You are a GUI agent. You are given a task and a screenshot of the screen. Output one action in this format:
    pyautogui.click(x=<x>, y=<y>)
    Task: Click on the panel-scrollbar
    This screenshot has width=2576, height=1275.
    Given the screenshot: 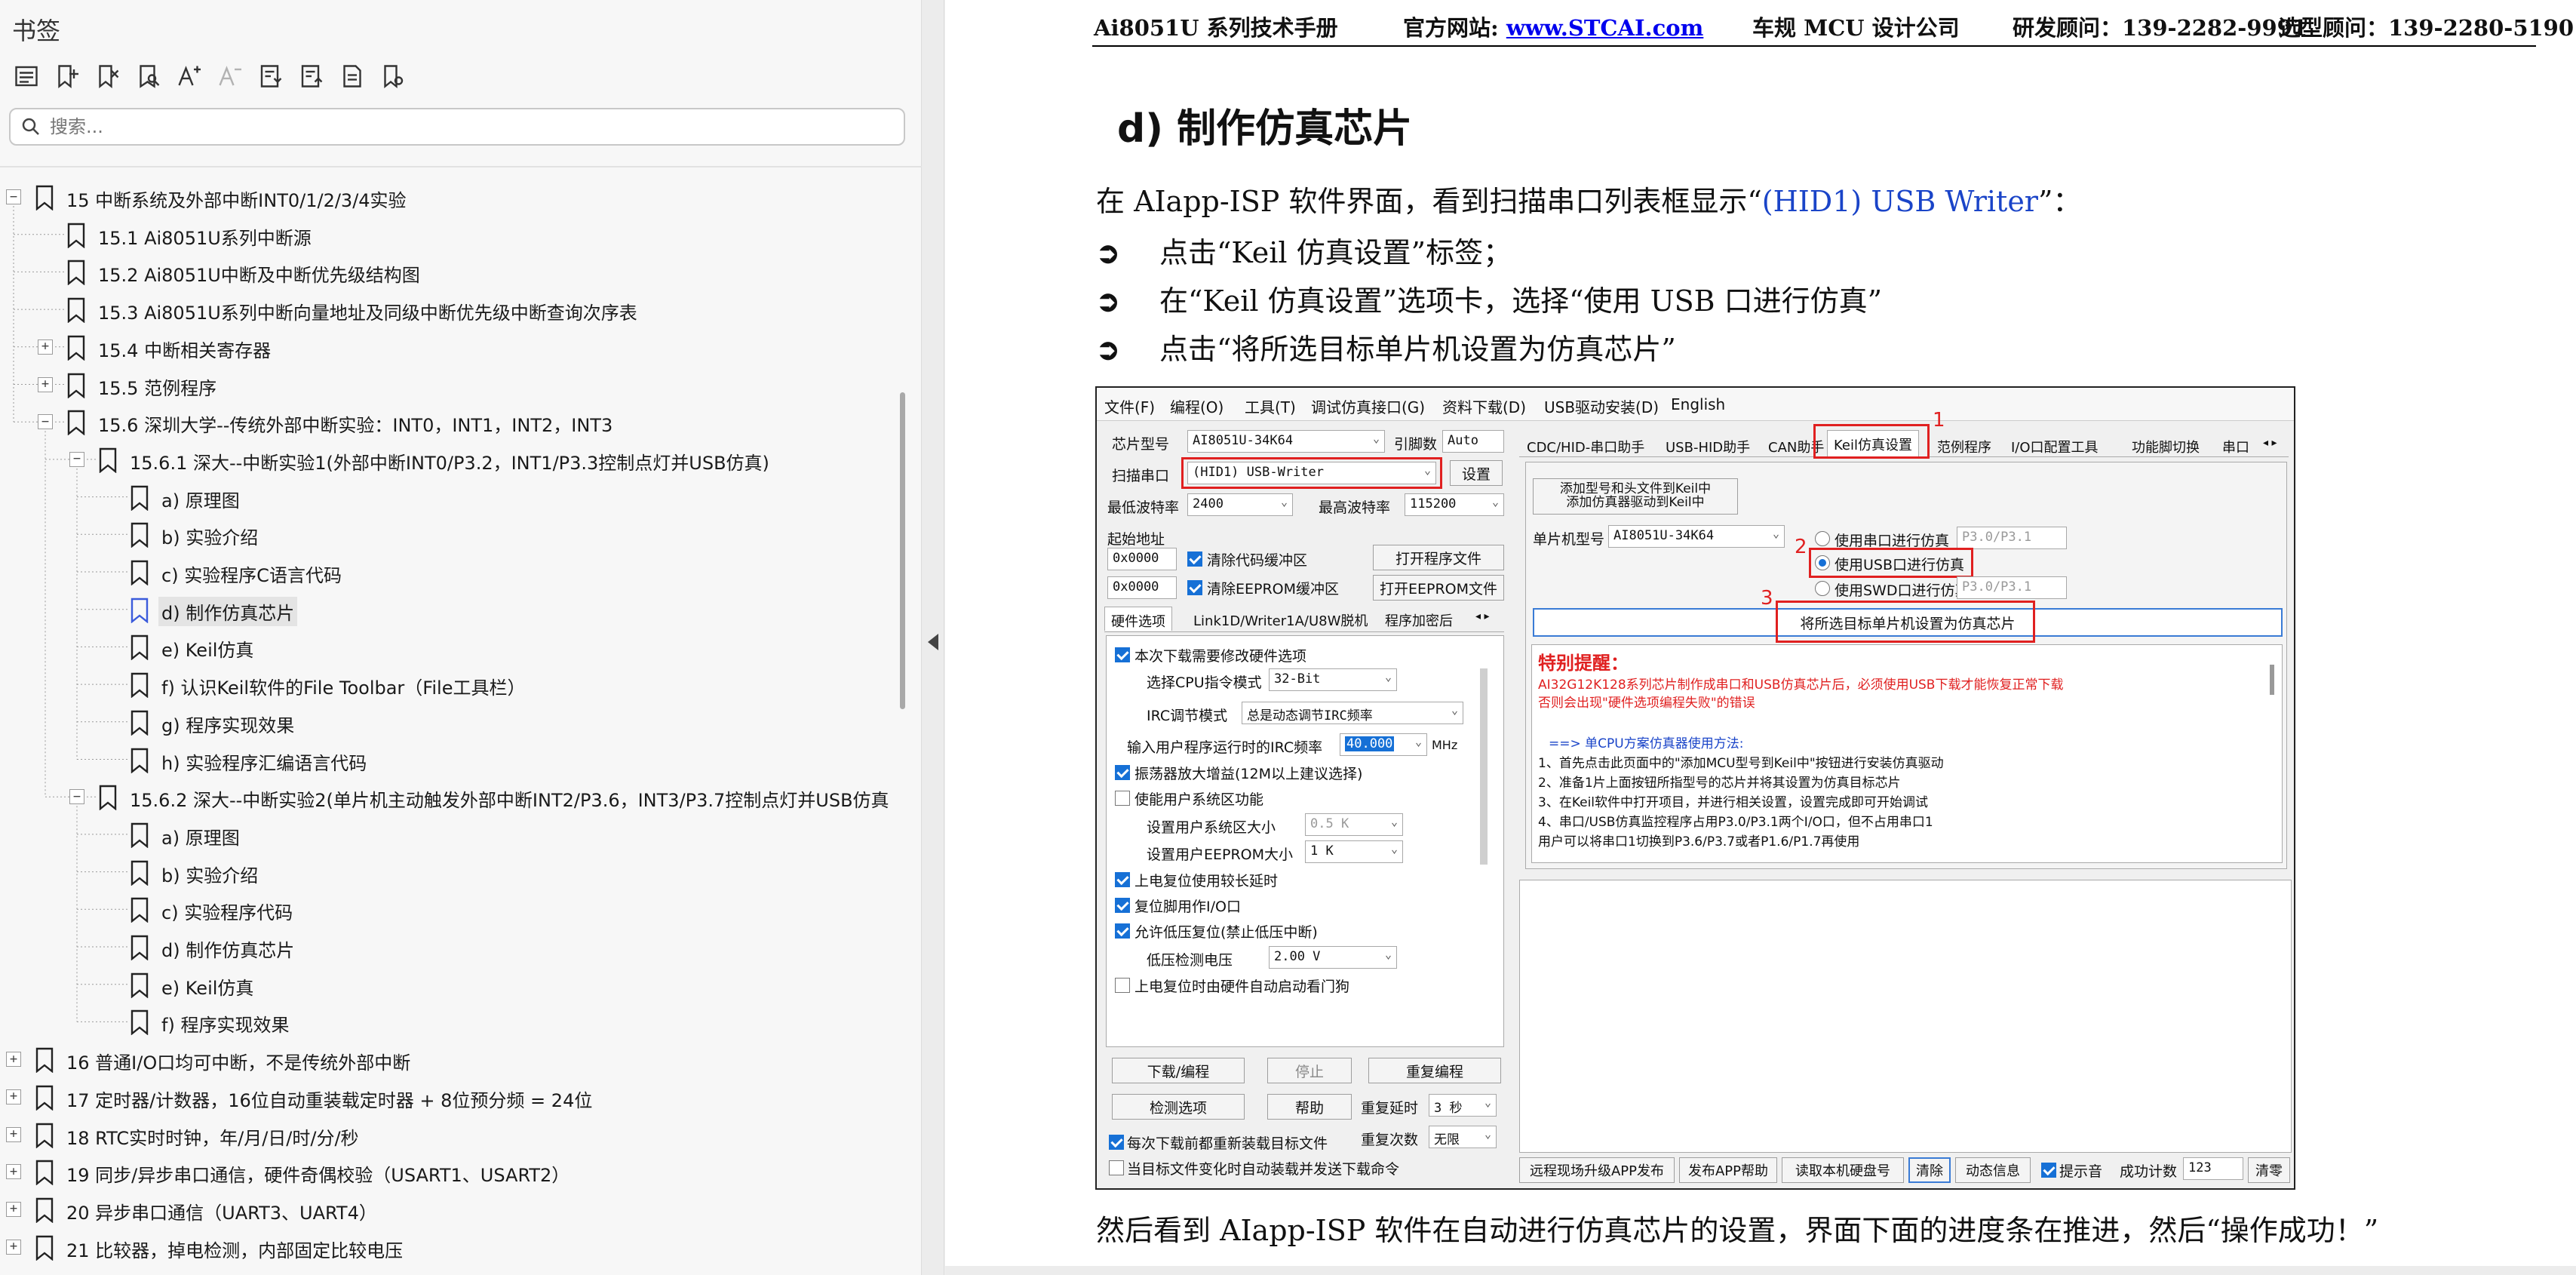 What is the action you would take?
    pyautogui.click(x=902, y=550)
    